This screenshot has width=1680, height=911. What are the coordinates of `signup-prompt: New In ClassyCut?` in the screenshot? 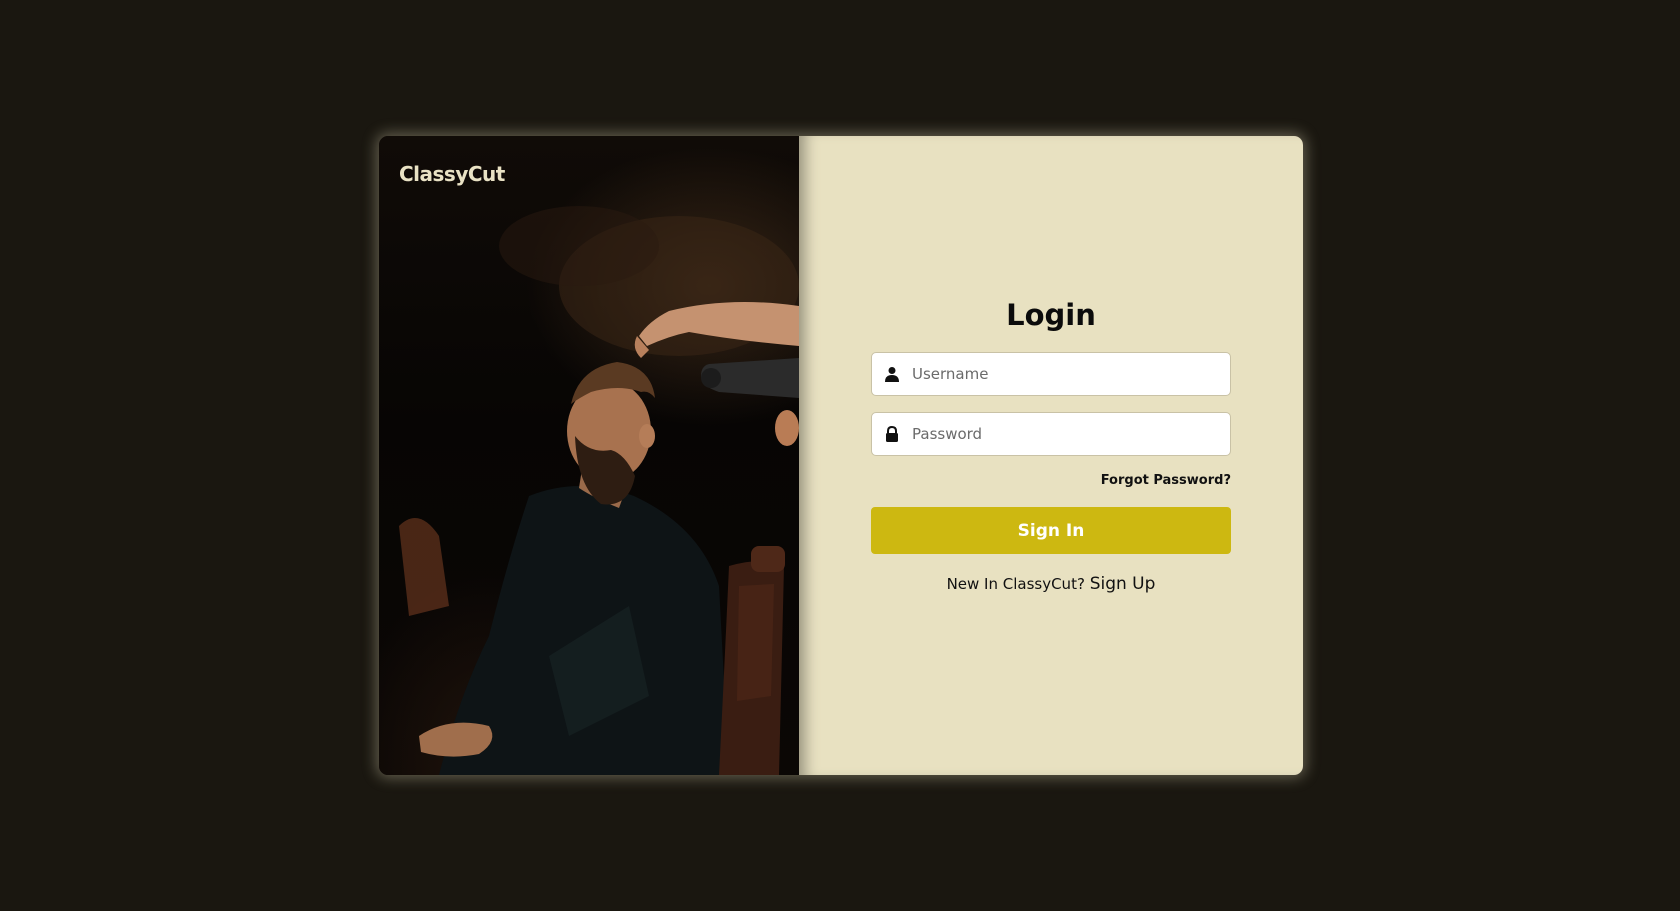 It's located at (1015, 584).